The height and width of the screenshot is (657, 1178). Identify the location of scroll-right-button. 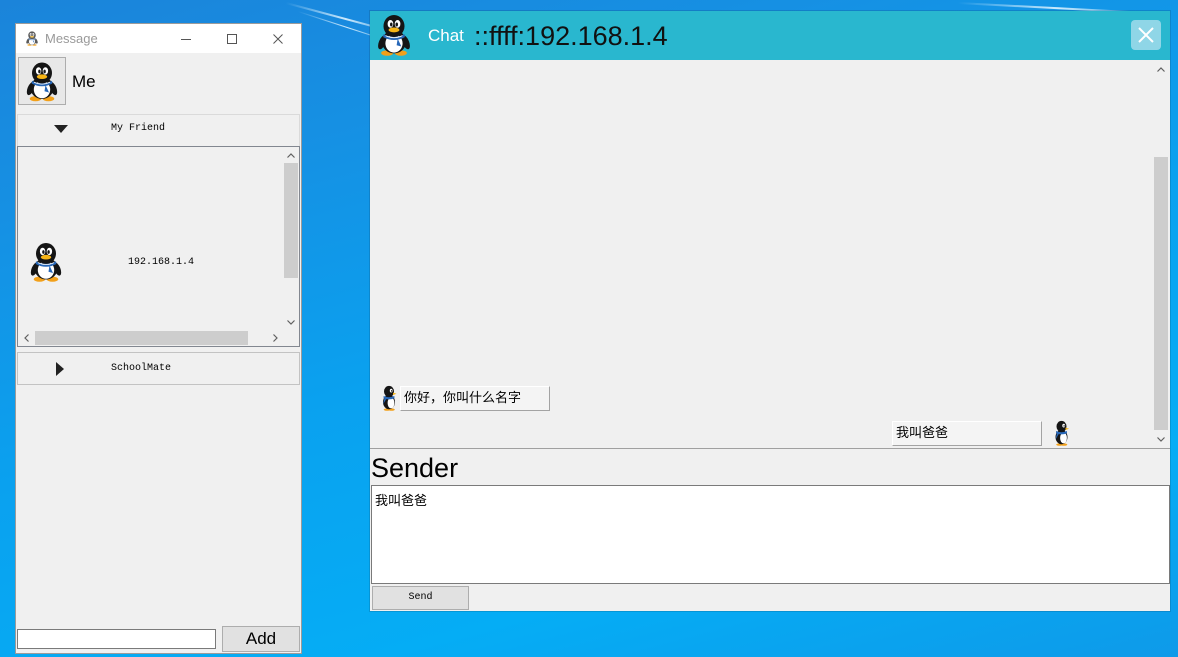
(275, 338).